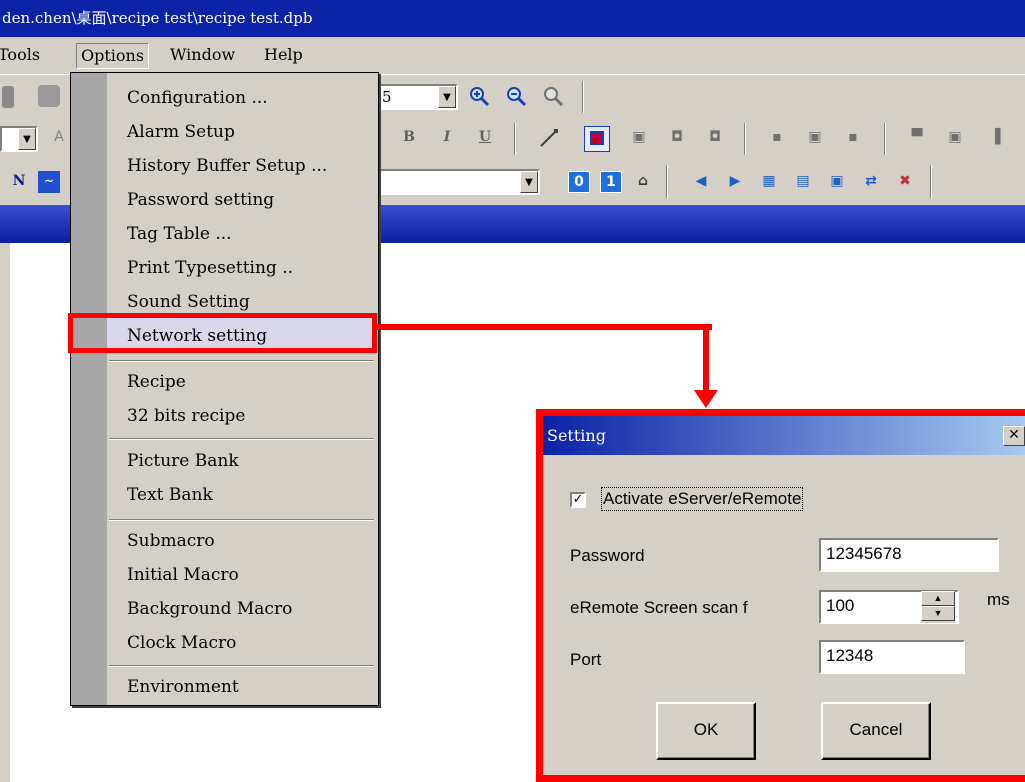 Image resolution: width=1025 pixels, height=782 pixels. What do you see at coordinates (387, 97) in the screenshot?
I see `font-size-value: 5` at bounding box center [387, 97].